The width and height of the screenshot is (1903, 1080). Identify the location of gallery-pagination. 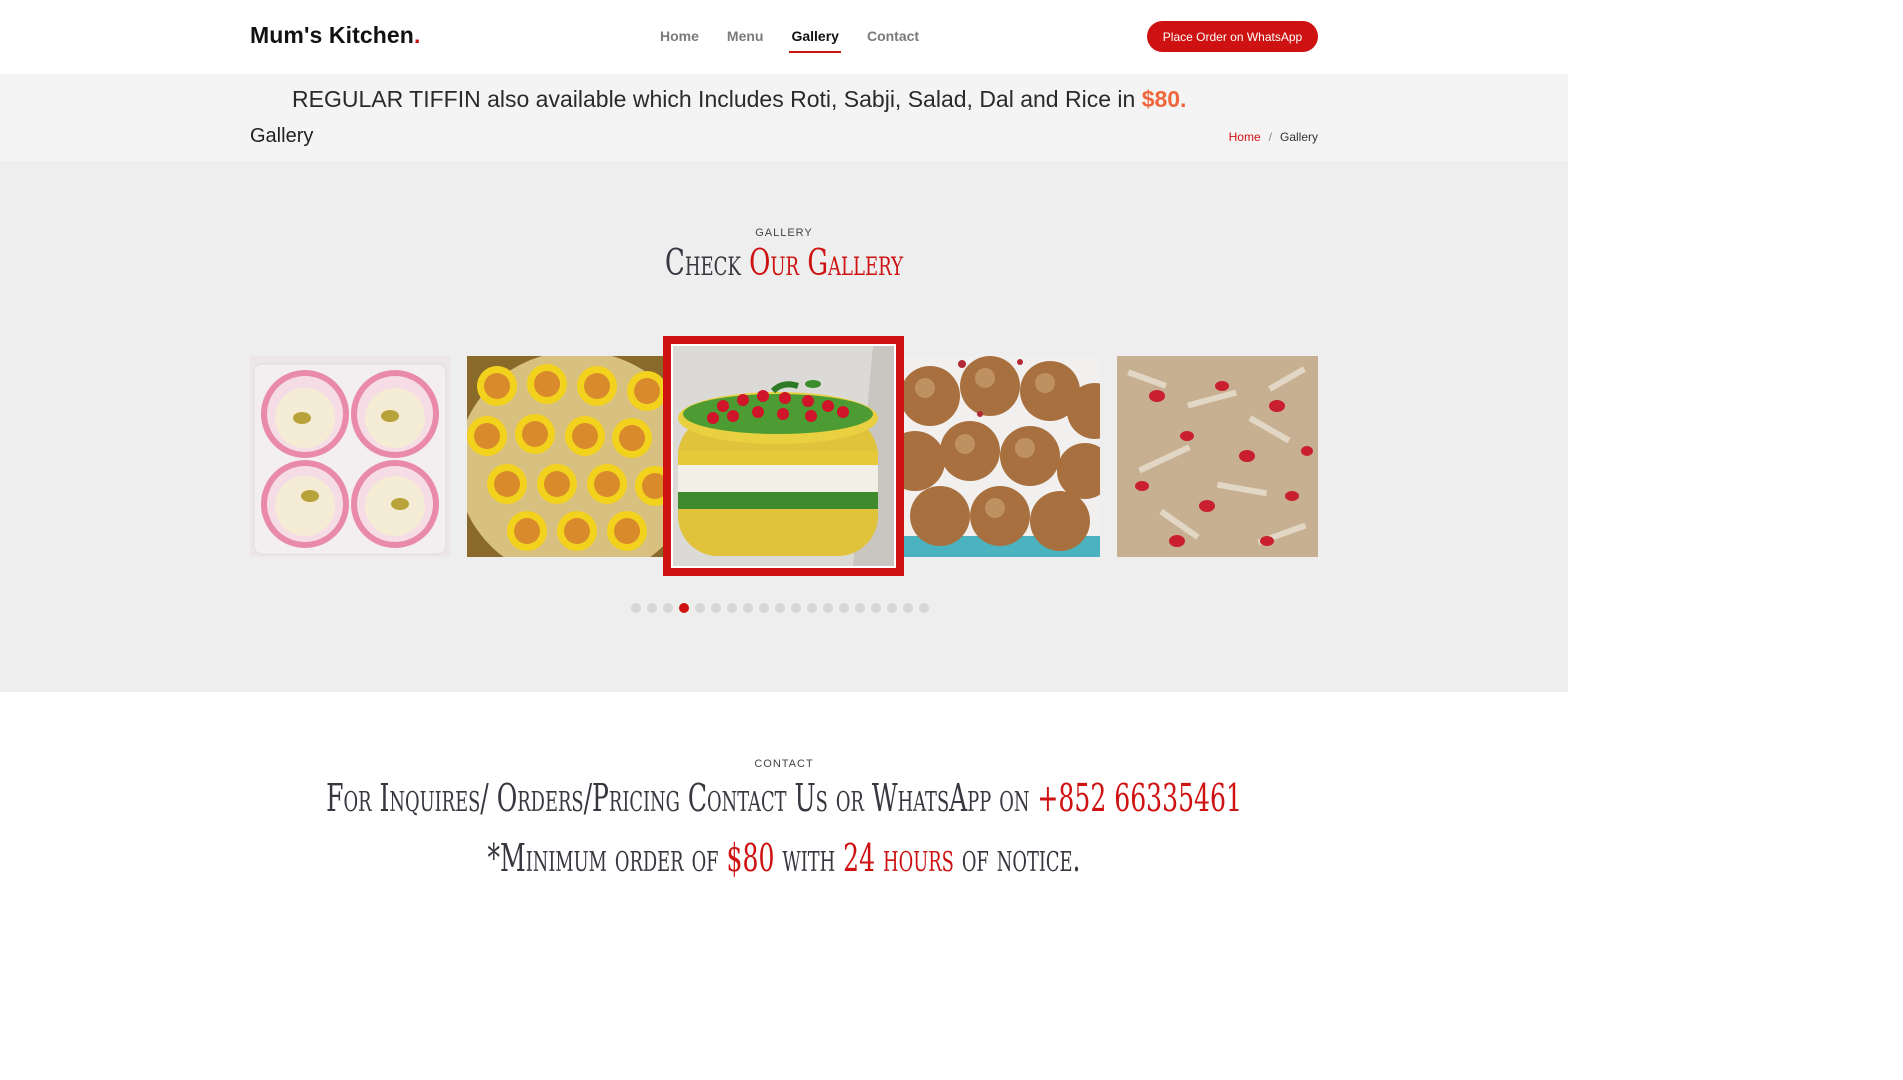
(780, 608).